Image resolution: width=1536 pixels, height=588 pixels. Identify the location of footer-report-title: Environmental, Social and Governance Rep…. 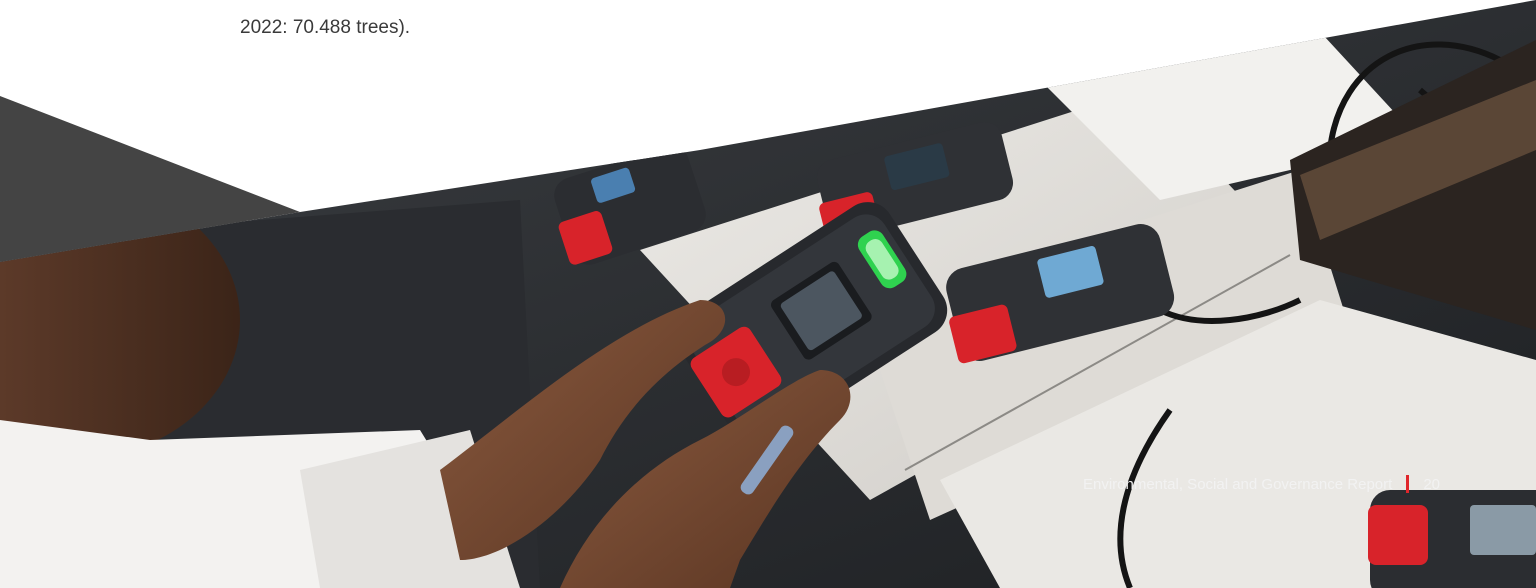
(1237, 484).